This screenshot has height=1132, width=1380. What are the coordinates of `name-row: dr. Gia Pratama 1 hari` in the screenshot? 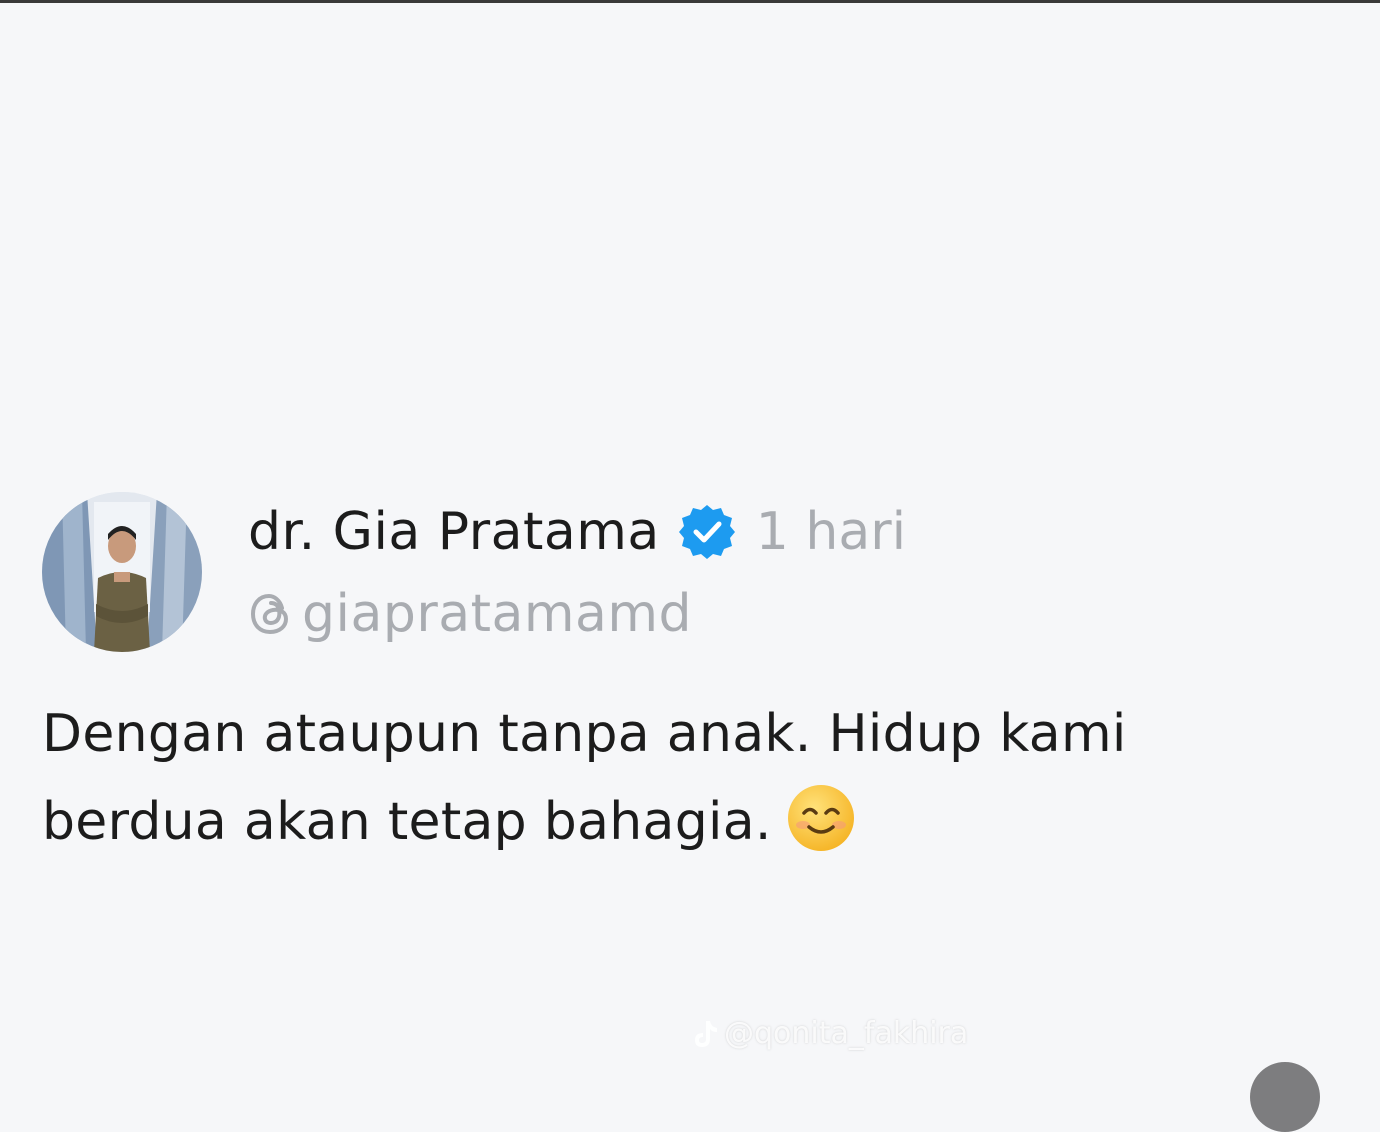 It's located at (577, 532).